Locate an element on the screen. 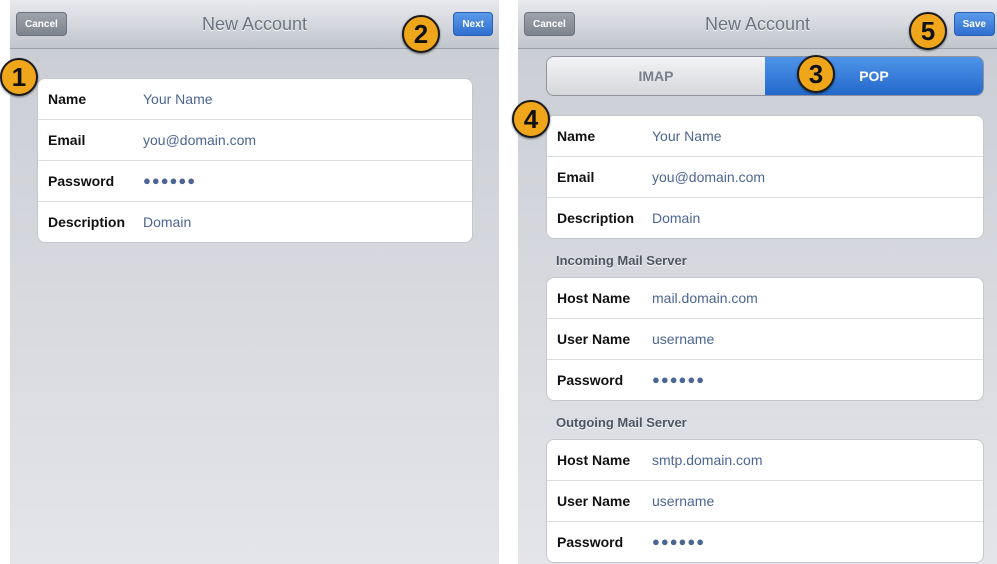 The height and width of the screenshot is (564, 997). incoming-server-header: Incoming Mail Server is located at coordinates (621, 260).